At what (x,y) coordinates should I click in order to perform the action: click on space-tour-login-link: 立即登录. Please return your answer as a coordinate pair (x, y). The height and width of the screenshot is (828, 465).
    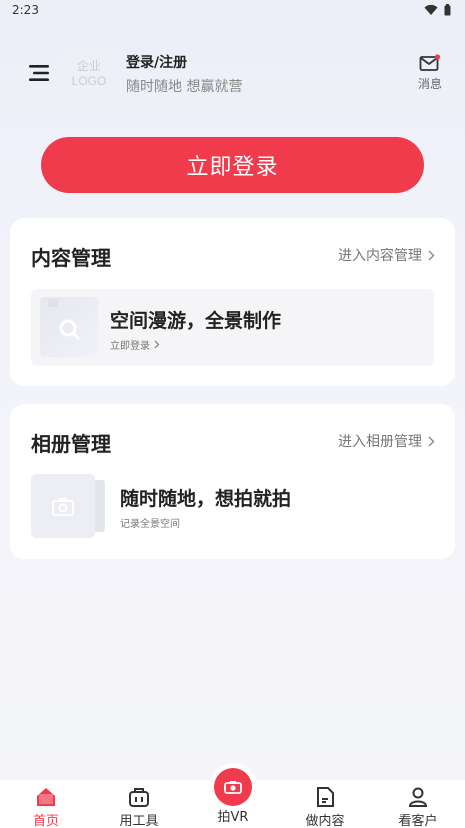
    Looking at the image, I should click on (135, 344).